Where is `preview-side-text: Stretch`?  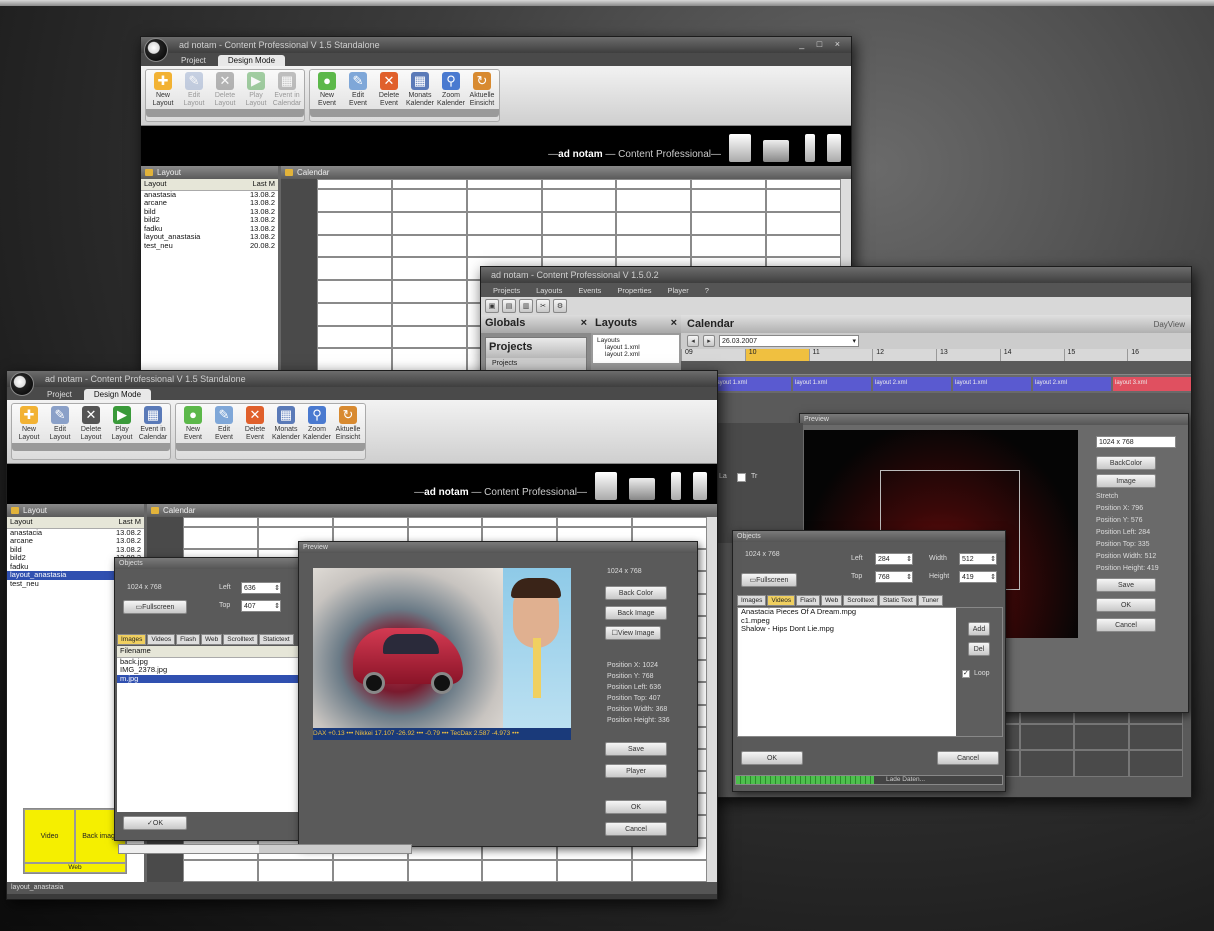 preview-side-text: Stretch is located at coordinates (1136, 496).